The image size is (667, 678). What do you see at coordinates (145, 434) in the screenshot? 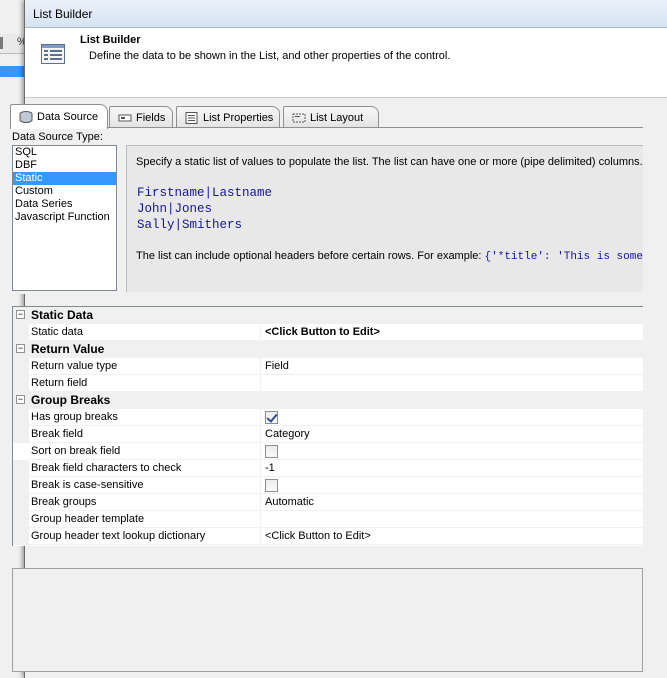
I see `property-name: Break field` at bounding box center [145, 434].